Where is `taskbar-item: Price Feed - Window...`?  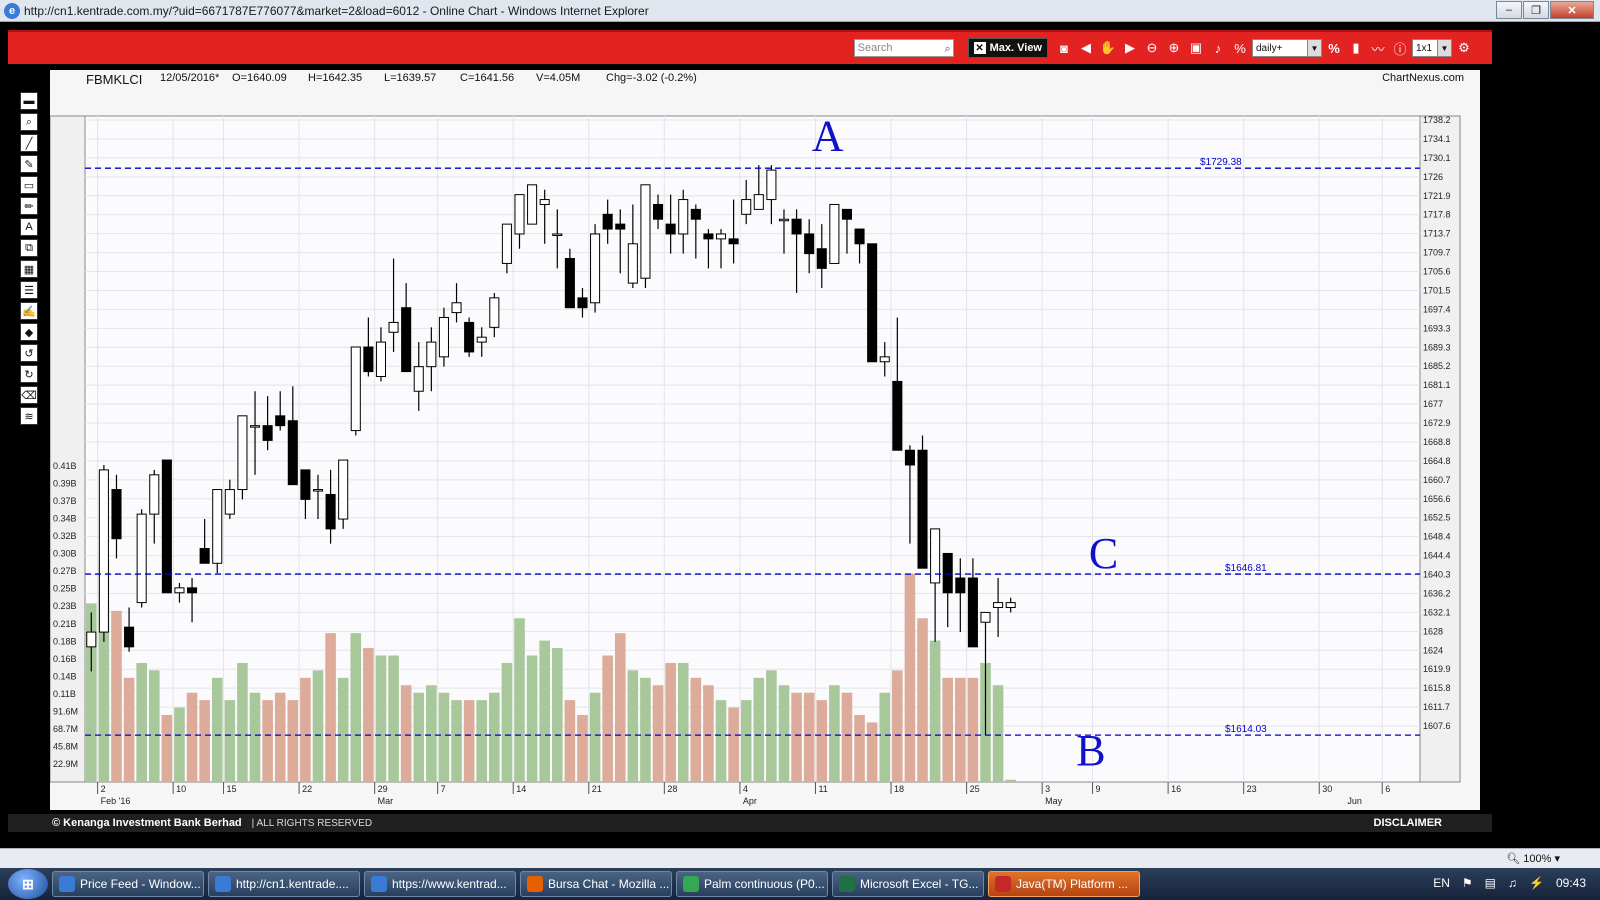 taskbar-item: Price Feed - Window... is located at coordinates (128, 884).